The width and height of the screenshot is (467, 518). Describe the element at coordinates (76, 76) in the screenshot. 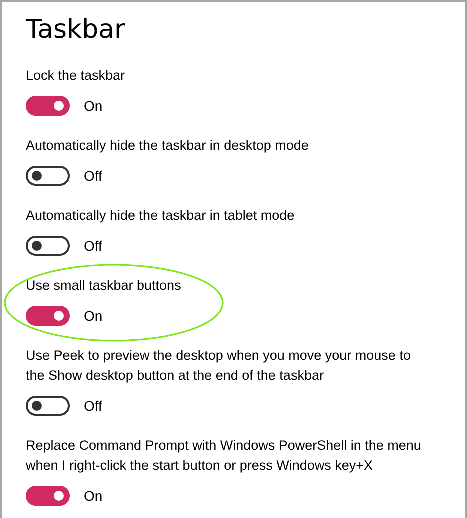

I see `setting-label: Lock the taskbar` at that location.